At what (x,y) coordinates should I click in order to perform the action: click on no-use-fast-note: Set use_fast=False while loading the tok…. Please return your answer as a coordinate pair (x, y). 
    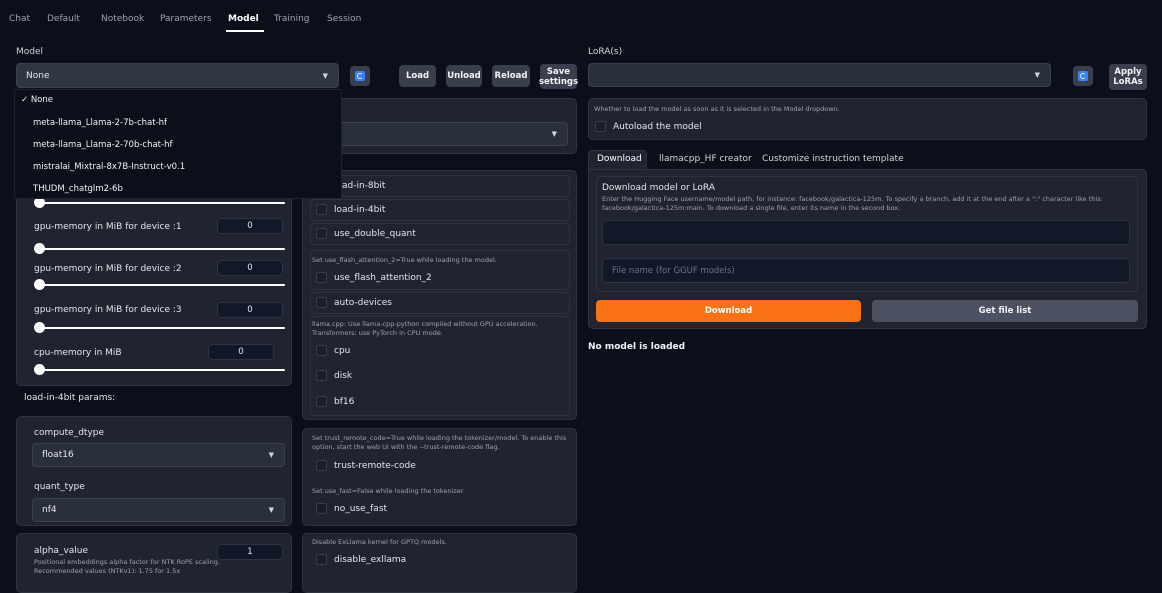
    Looking at the image, I should click on (388, 491).